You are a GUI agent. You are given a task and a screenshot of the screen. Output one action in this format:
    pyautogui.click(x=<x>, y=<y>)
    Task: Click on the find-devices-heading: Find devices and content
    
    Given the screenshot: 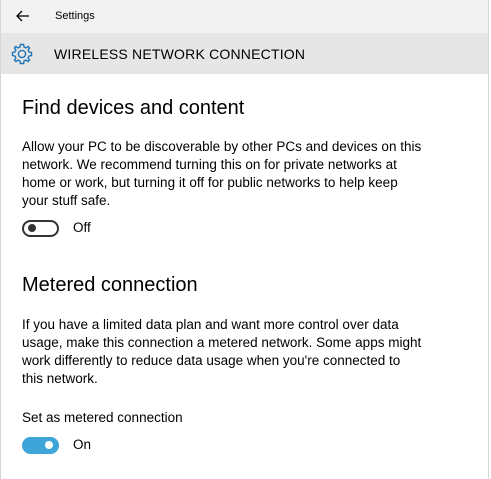 What is the action you would take?
    pyautogui.click(x=133, y=108)
    